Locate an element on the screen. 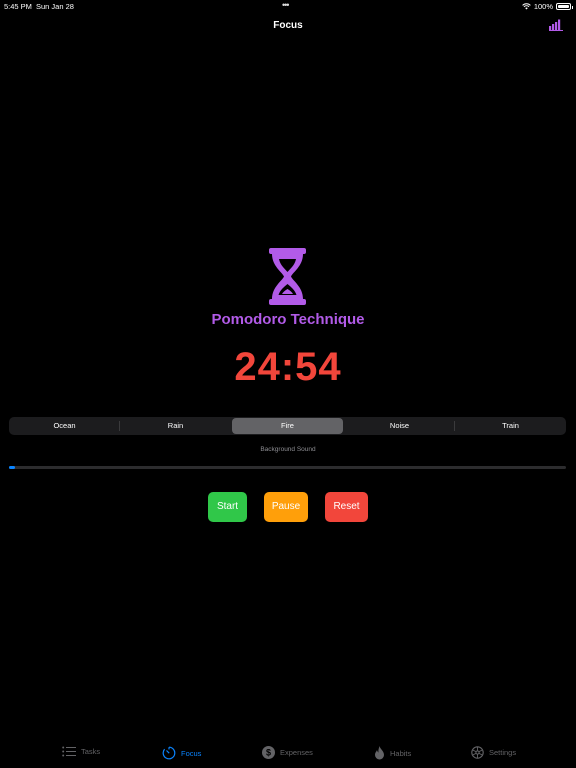 This screenshot has height=768, width=576. sound-option-train: Train is located at coordinates (510, 426).